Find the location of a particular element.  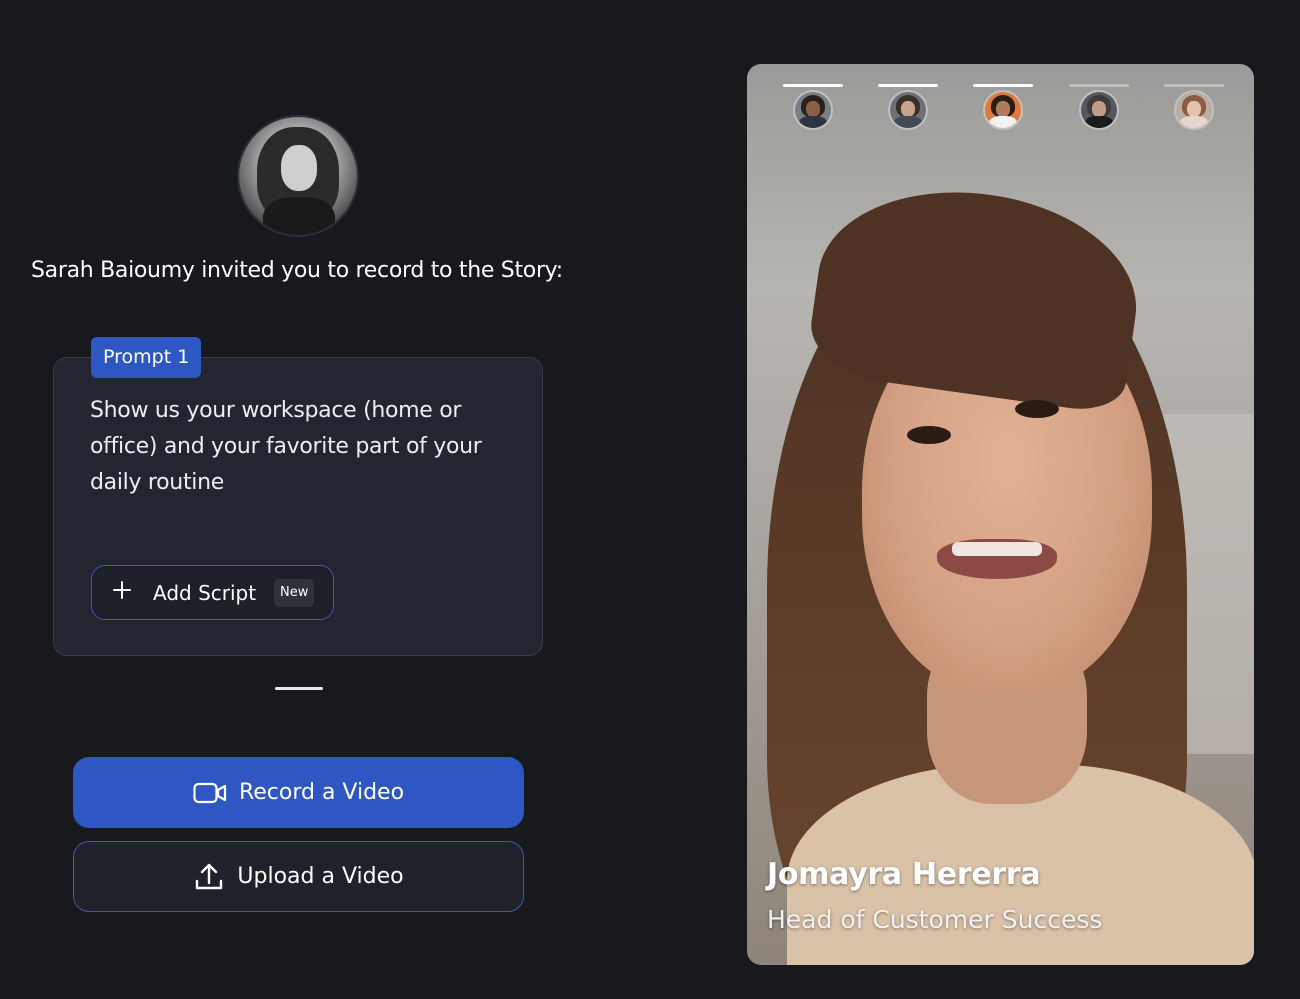

upload-icon is located at coordinates (209, 877).